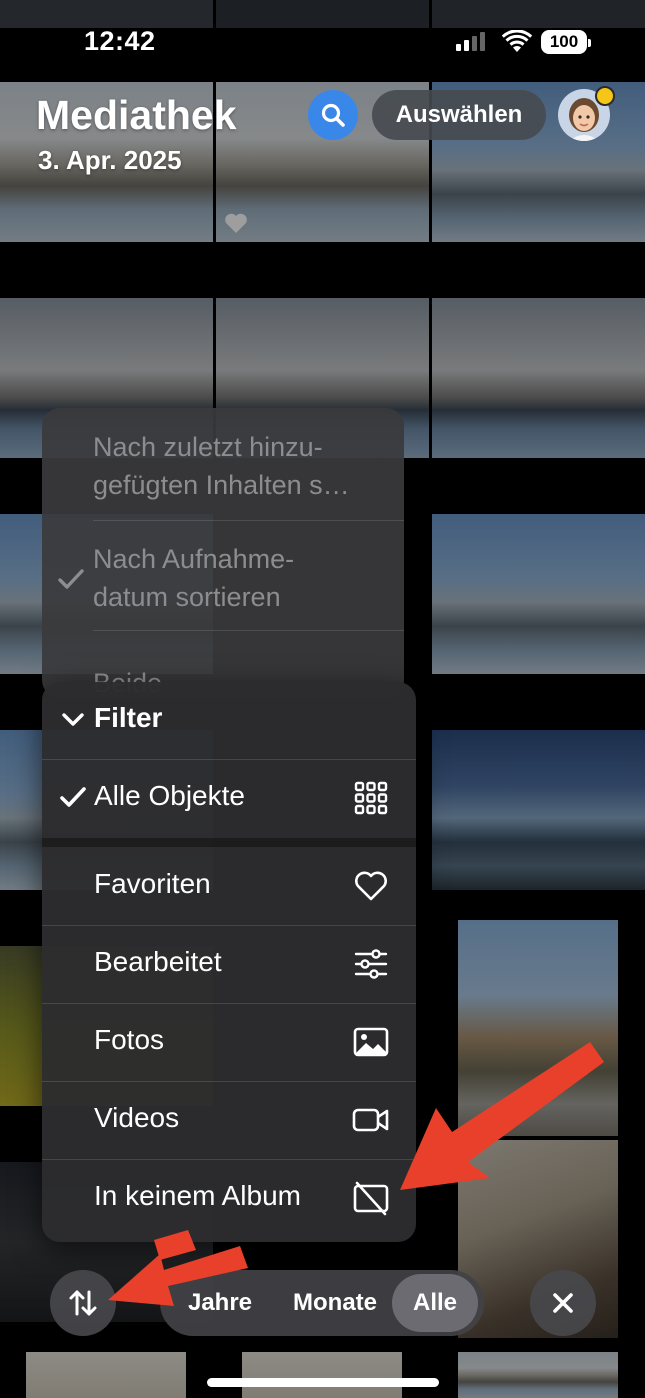  I want to click on annotation-arrows, so click(356, 1174).